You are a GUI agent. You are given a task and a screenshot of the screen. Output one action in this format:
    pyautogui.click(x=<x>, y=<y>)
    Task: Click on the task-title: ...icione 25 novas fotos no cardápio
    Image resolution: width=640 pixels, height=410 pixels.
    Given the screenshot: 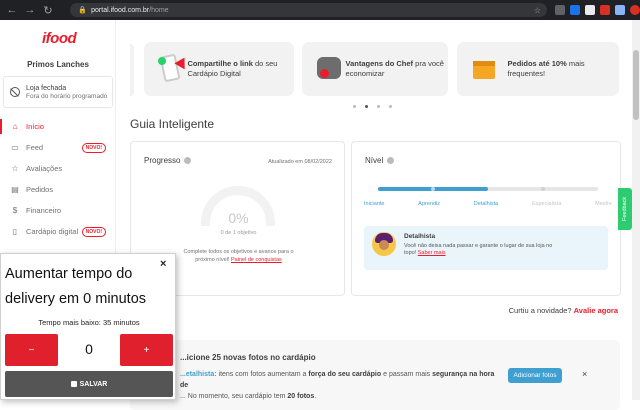 What is the action you would take?
    pyautogui.click(x=248, y=357)
    